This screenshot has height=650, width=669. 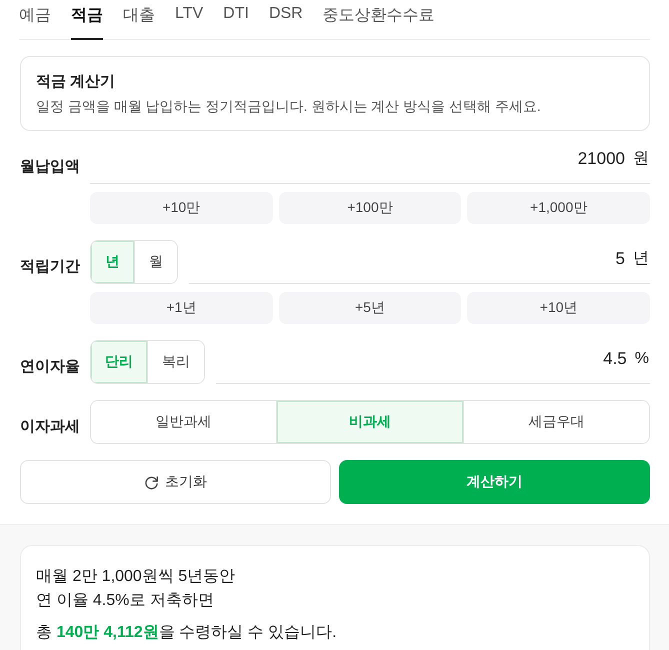 I want to click on input-field: 4.5, so click(x=425, y=362).